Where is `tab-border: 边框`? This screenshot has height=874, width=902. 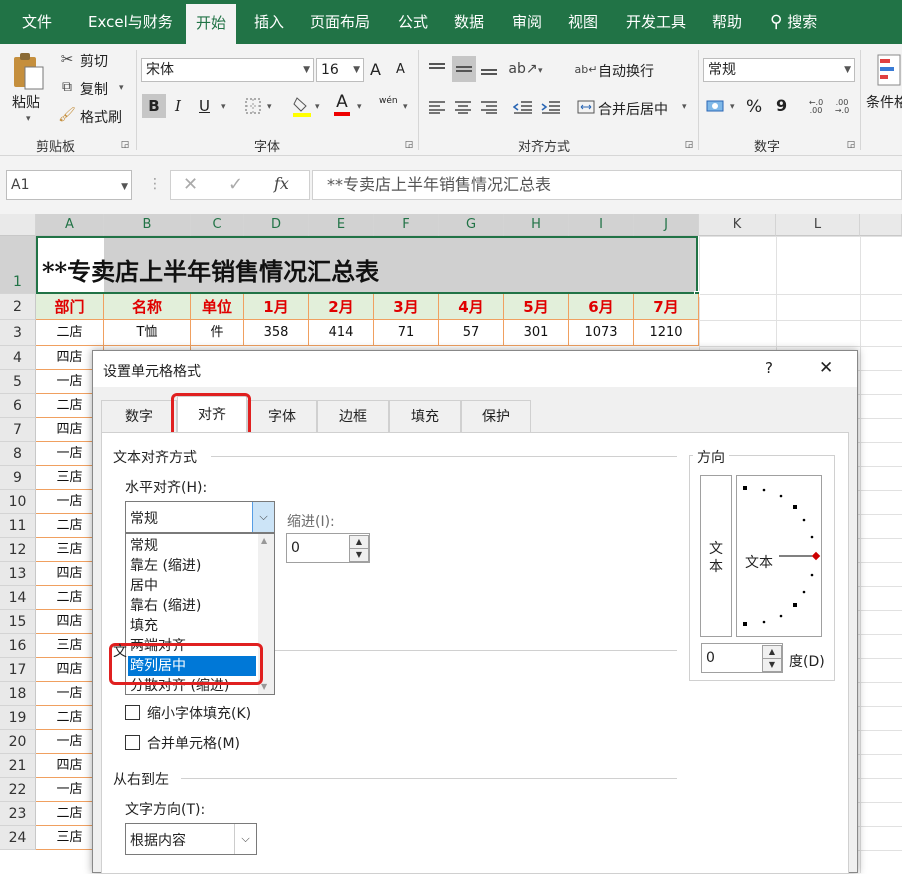 tab-border: 边框 is located at coordinates (353, 416).